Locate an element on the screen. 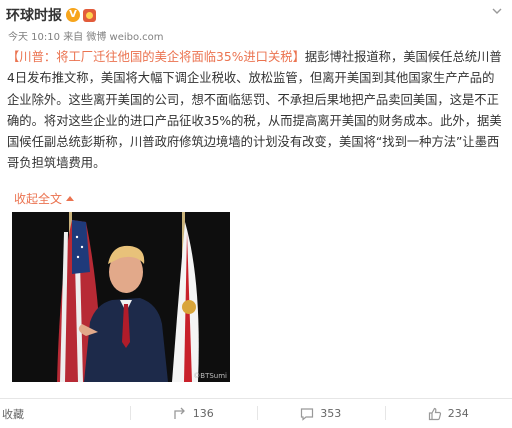 This screenshot has height=428, width=512. action-bar: 收藏 136 353 234 is located at coordinates (256, 413).